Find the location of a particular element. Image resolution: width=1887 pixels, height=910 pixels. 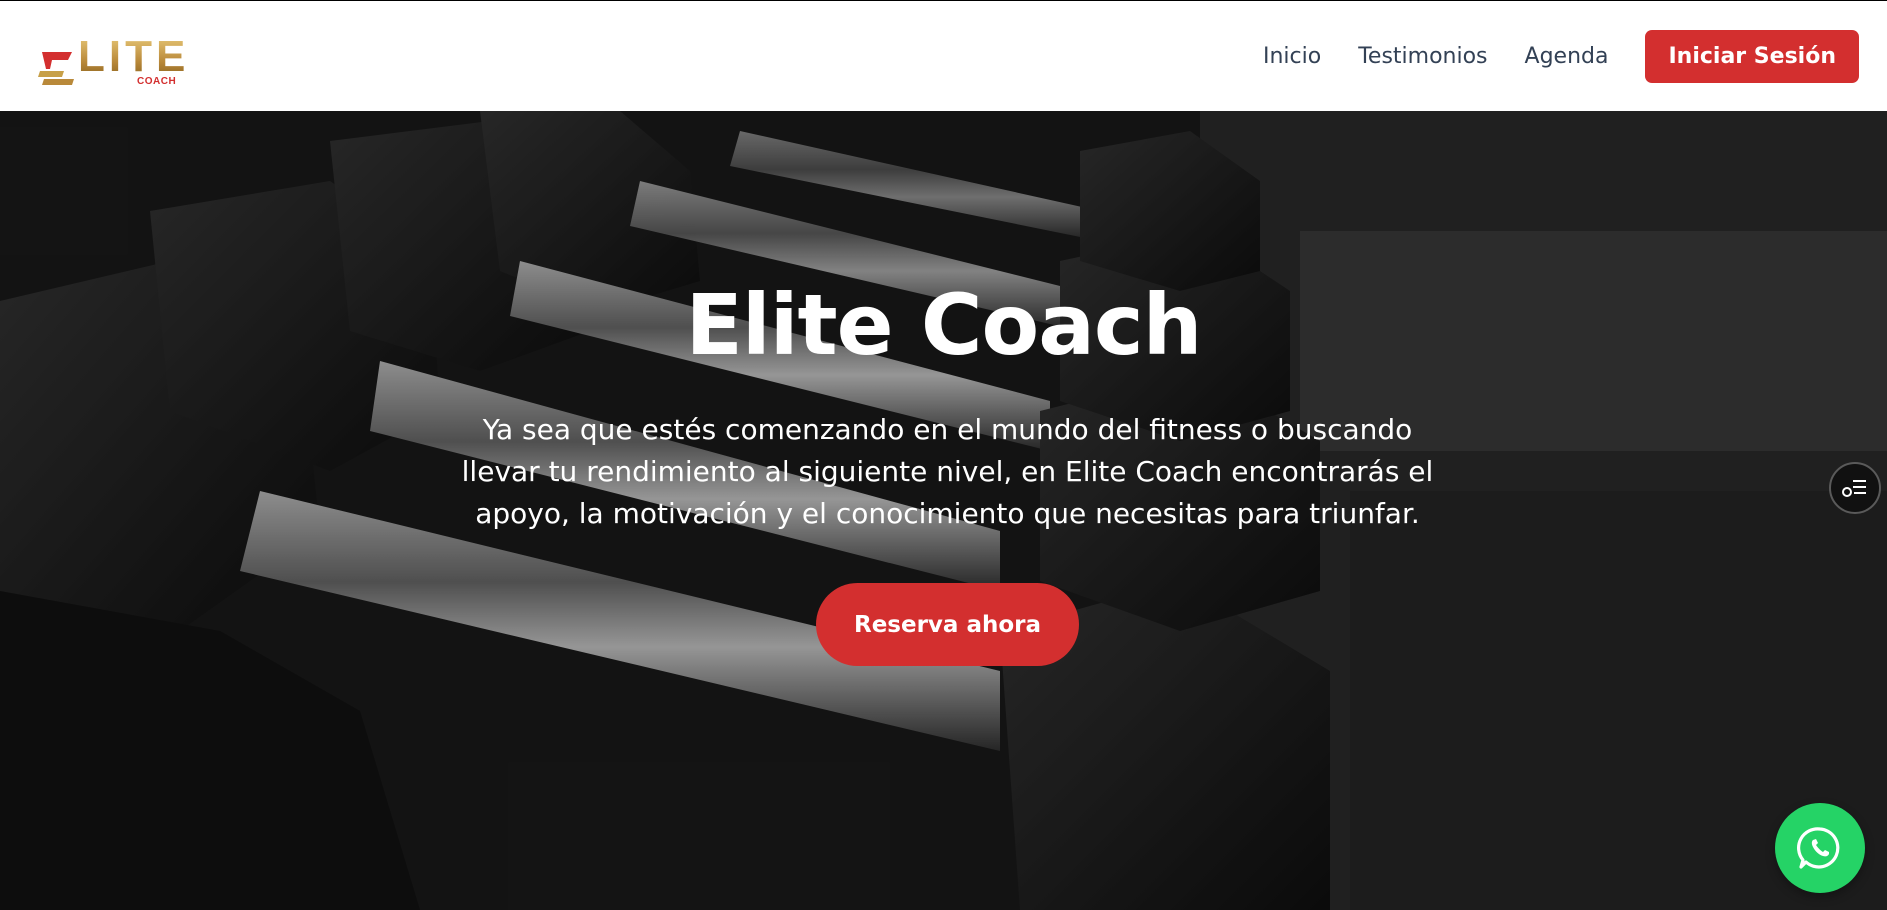

logo-e-mark-icon is located at coordinates (56, 68).